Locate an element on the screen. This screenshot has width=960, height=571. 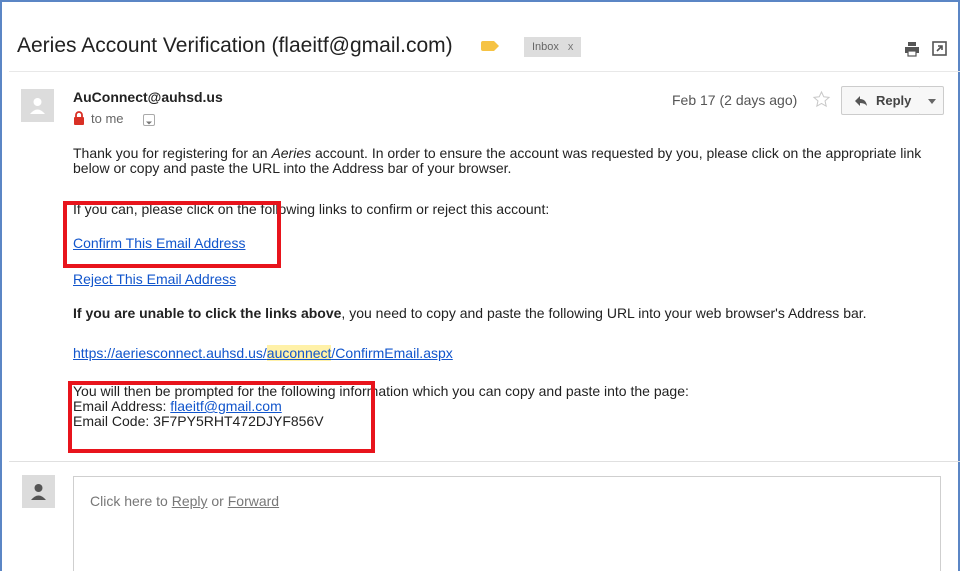
show-details-button is located at coordinates (149, 120).